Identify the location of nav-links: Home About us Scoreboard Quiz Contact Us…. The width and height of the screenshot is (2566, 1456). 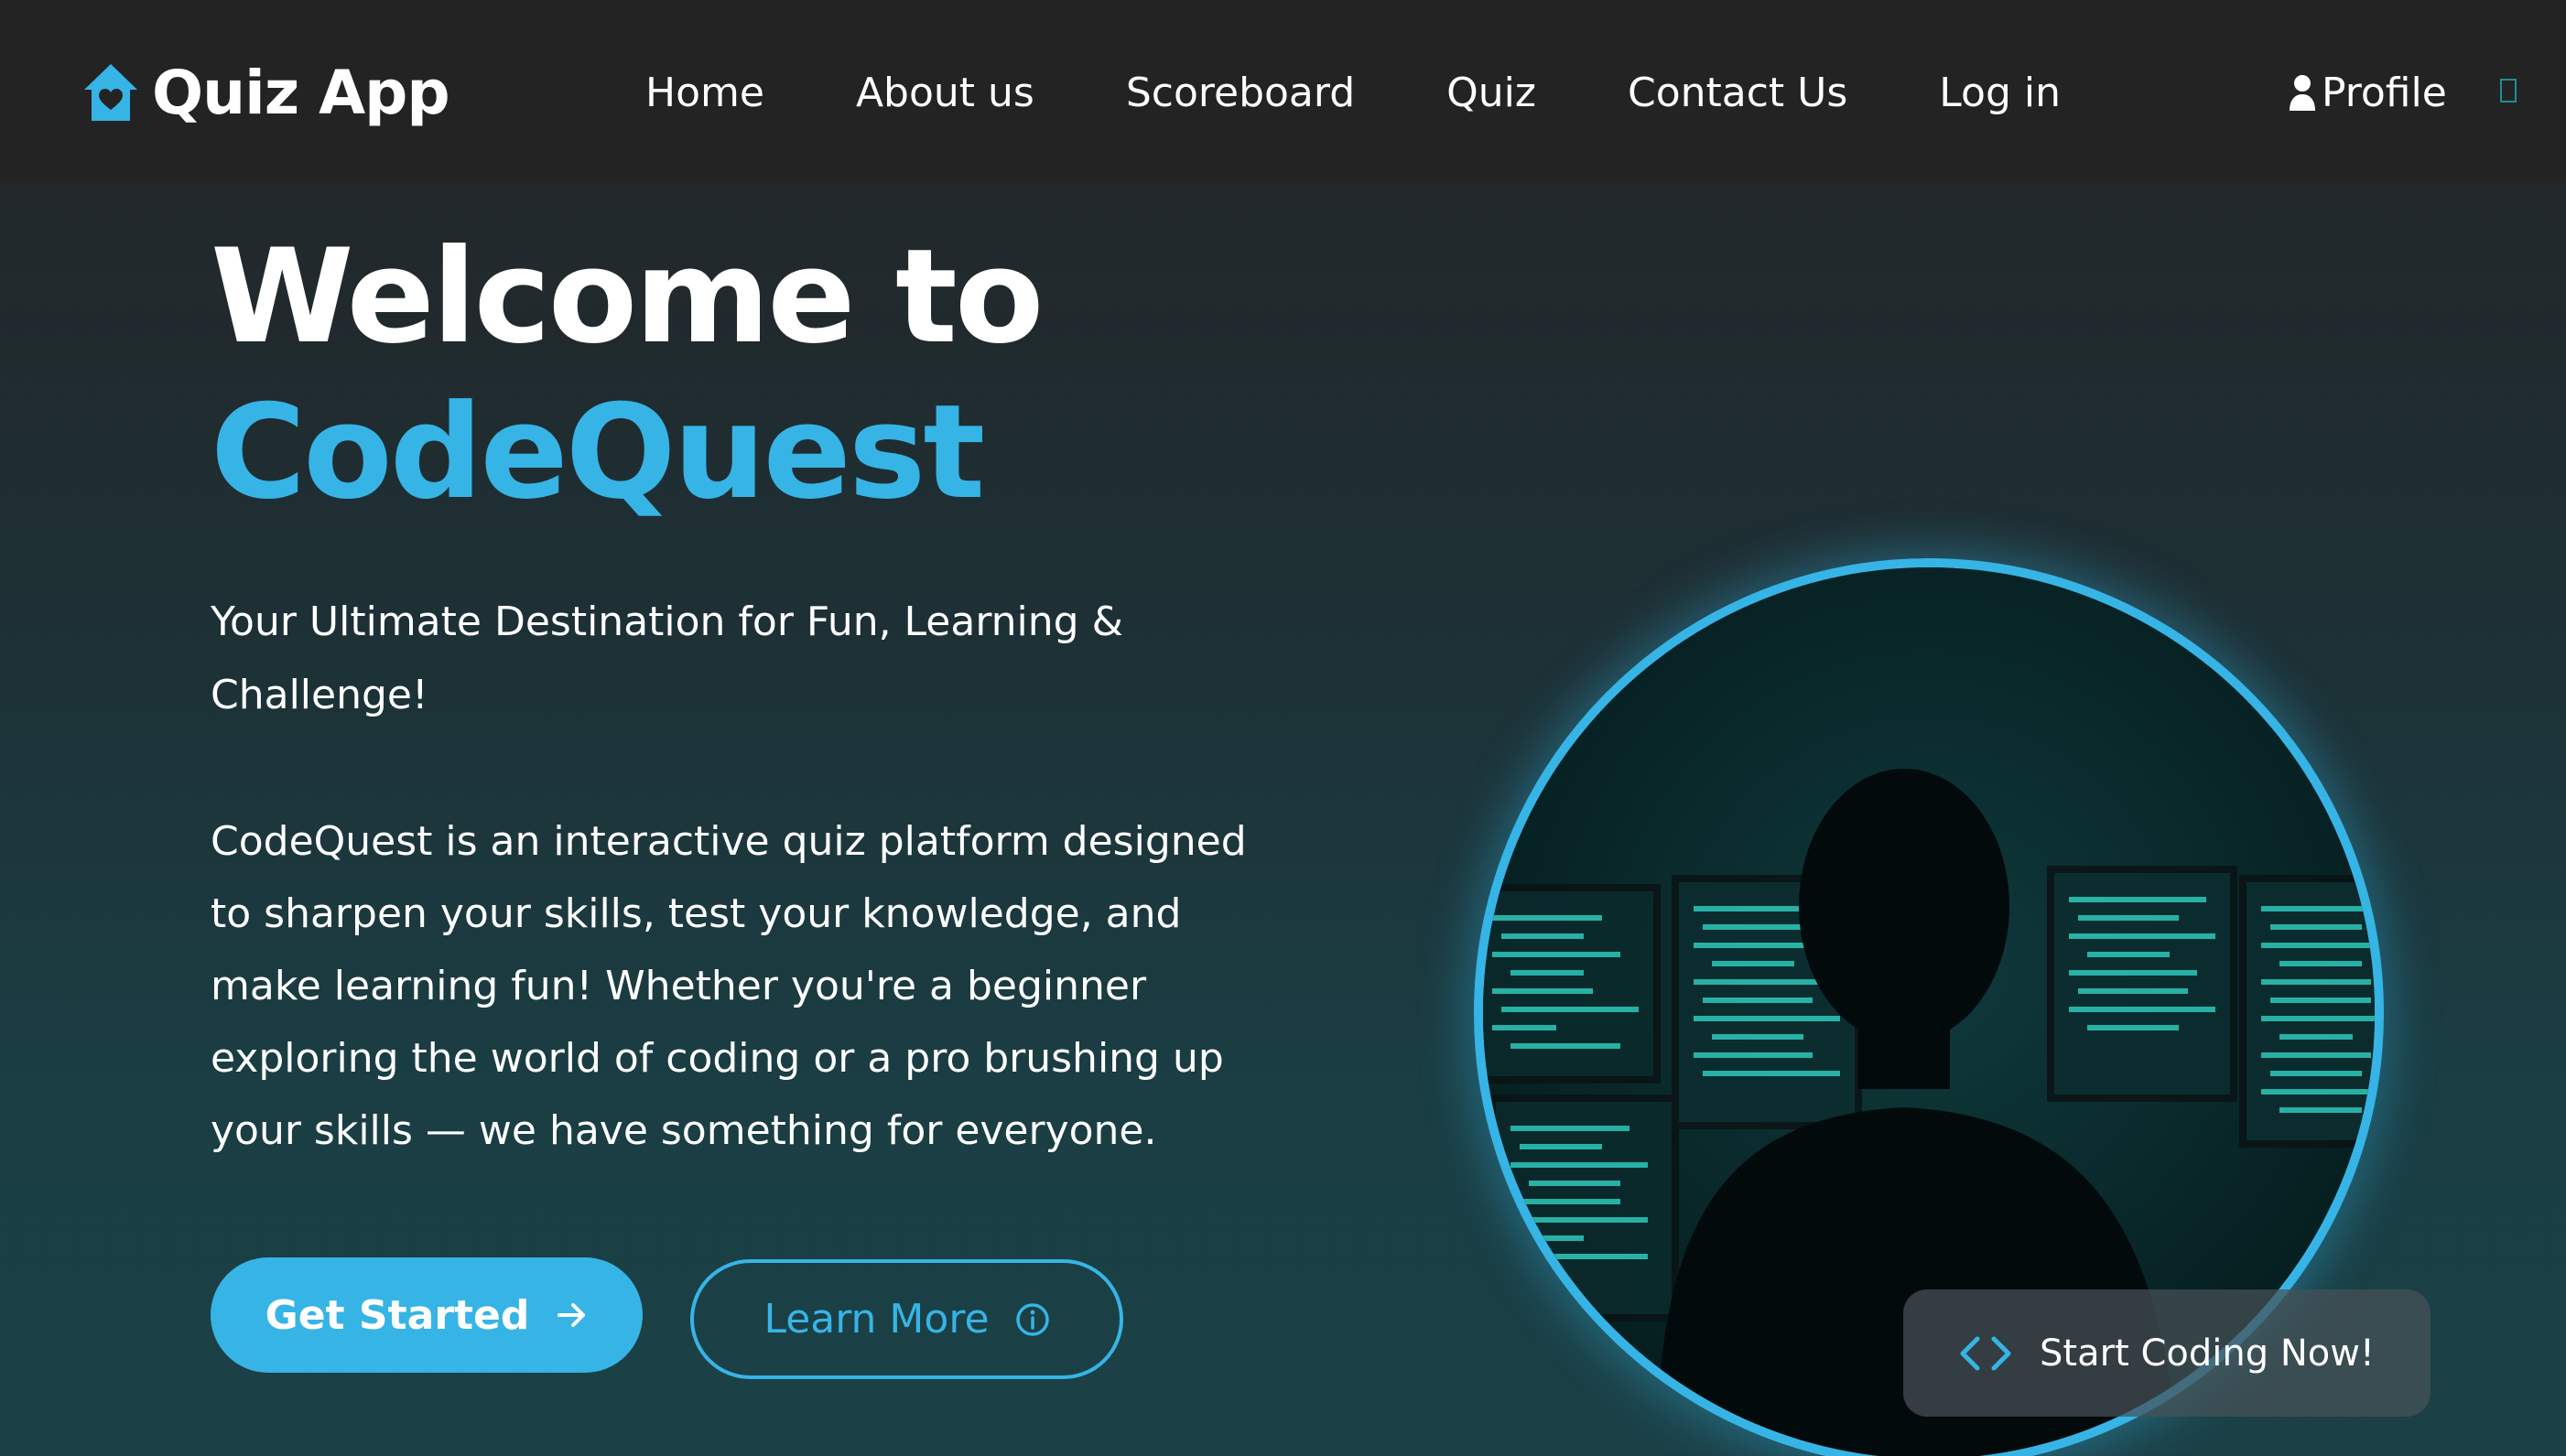
(1353, 92).